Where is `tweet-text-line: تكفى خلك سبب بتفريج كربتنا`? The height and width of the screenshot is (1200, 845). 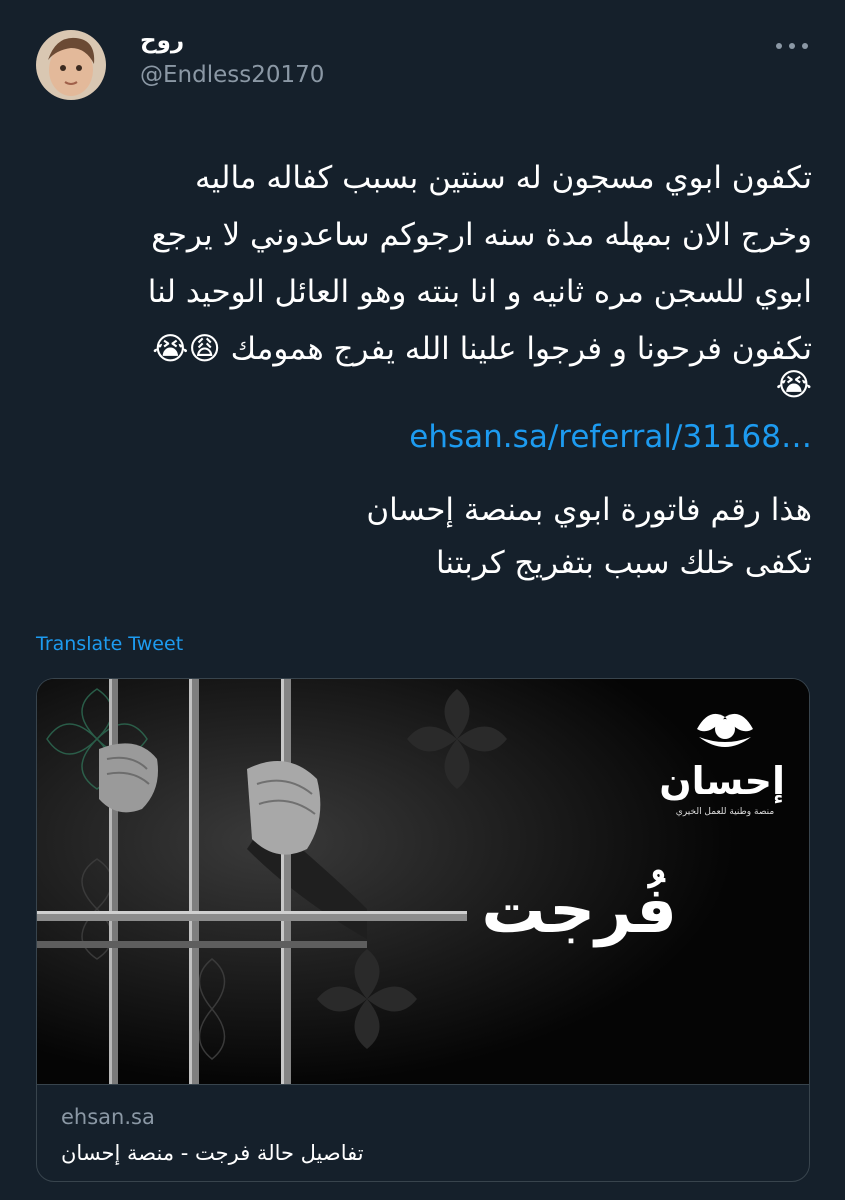 tweet-text-line: تكفى خلك سبب بتفريج كربتنا is located at coordinates (623, 563).